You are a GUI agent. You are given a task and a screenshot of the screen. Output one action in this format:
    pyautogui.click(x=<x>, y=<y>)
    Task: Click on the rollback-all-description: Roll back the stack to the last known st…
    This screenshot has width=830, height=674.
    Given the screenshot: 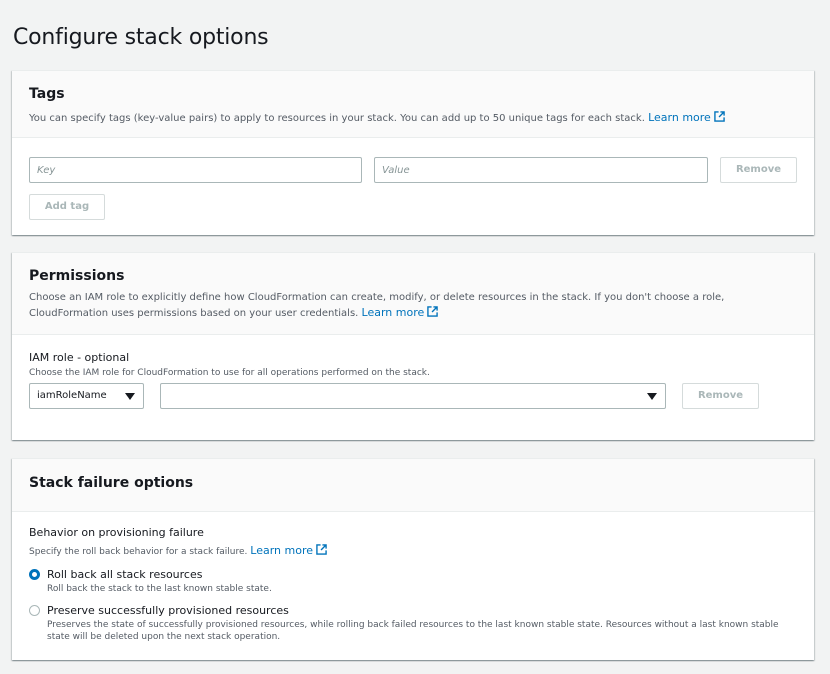 What is the action you would take?
    pyautogui.click(x=159, y=589)
    